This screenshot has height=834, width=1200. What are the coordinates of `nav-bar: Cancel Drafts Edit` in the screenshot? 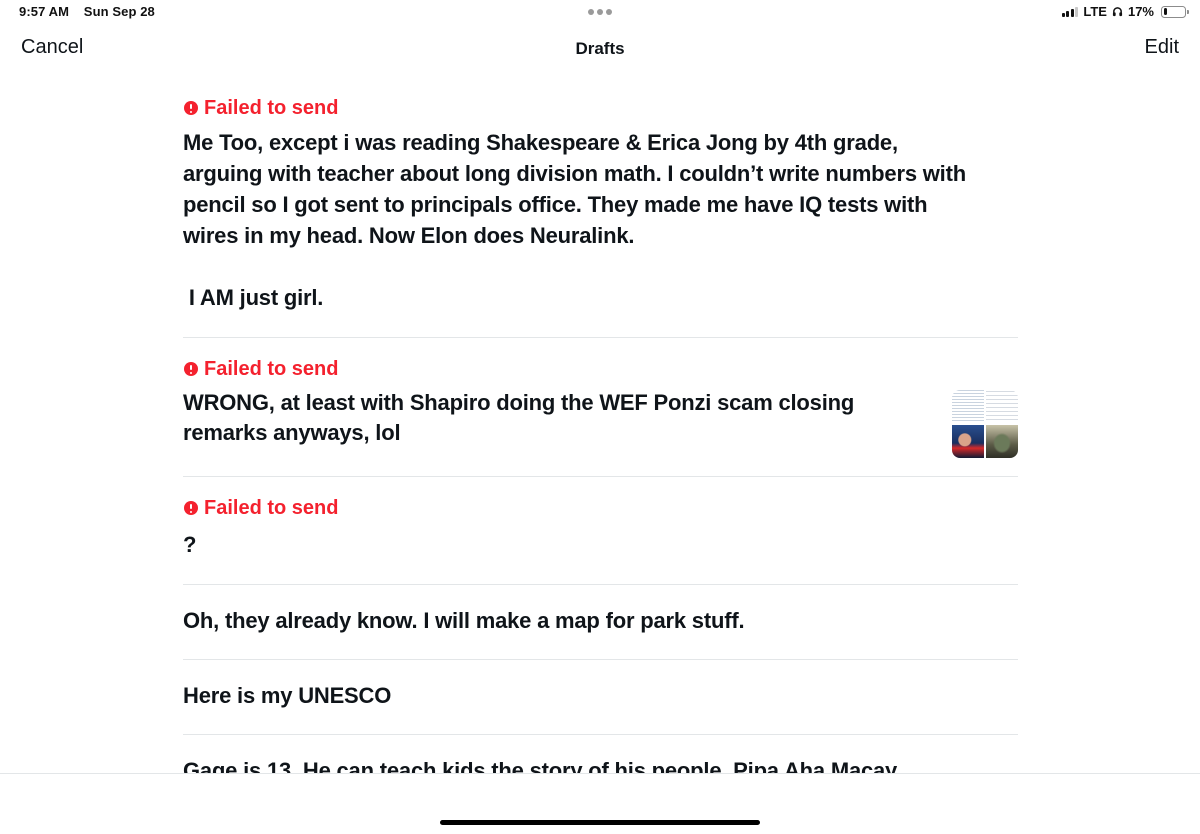 It's located at (600, 50).